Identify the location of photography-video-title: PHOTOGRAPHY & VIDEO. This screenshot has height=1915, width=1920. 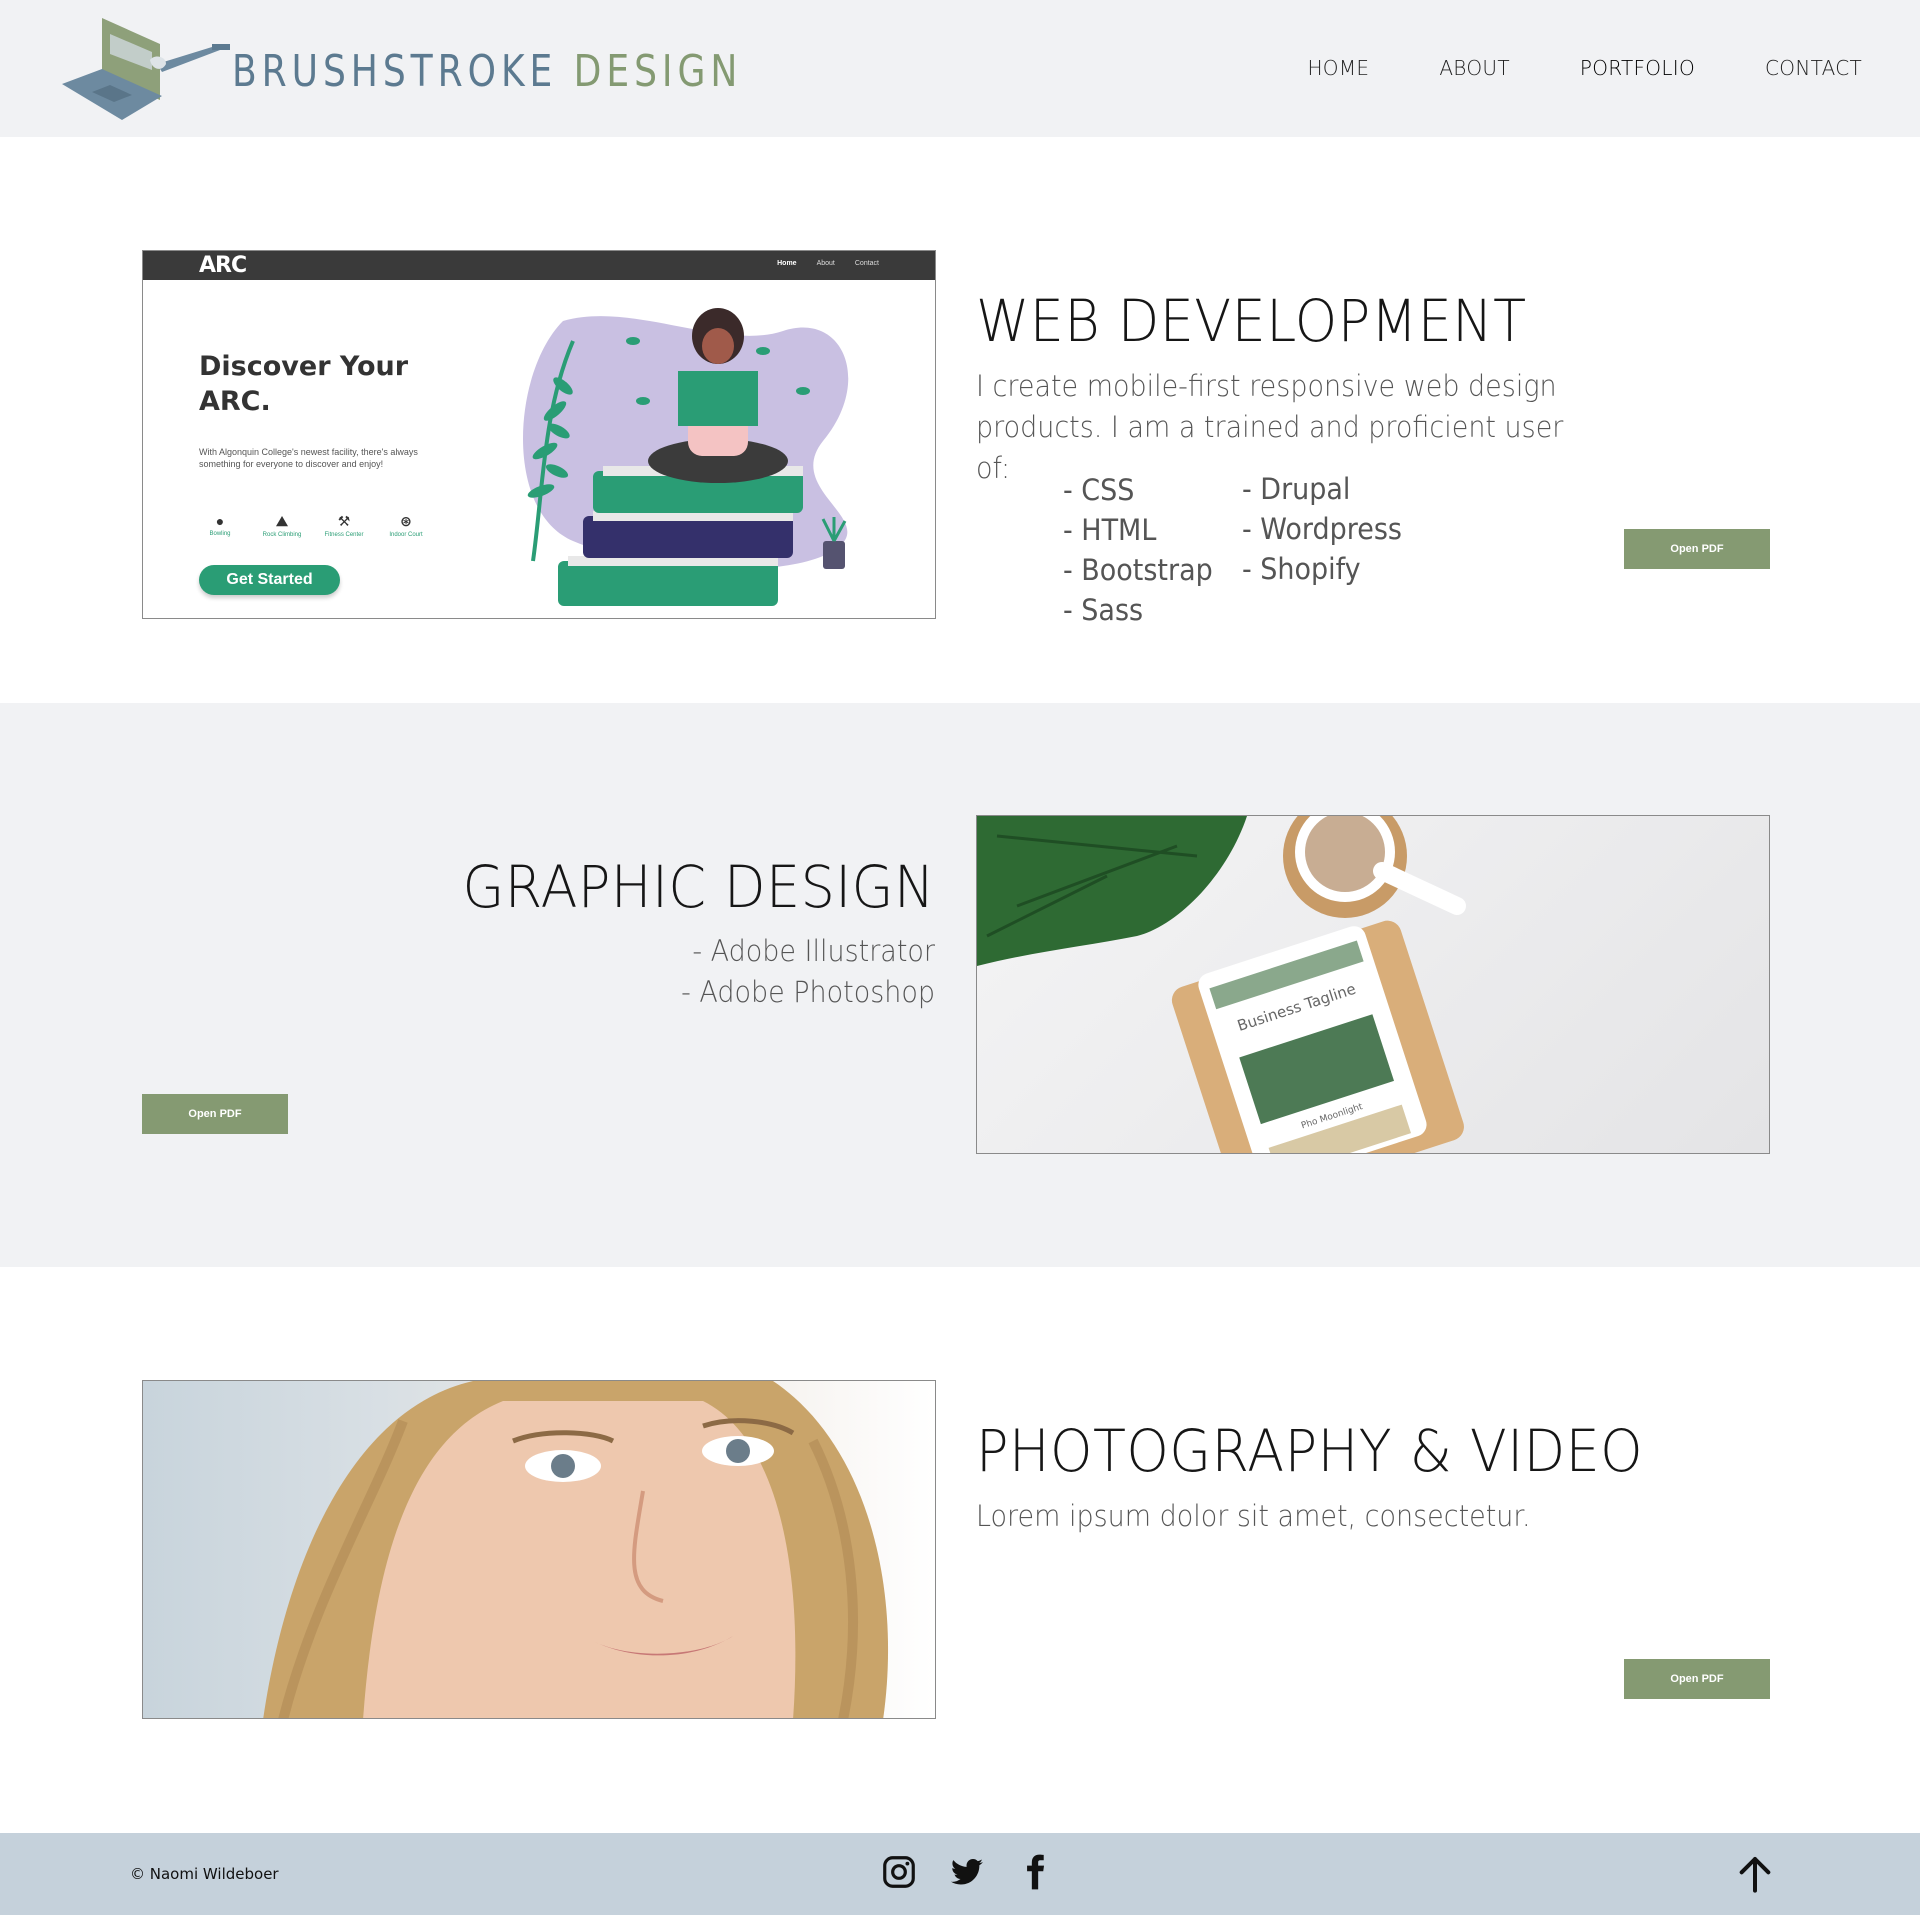
(1310, 1451).